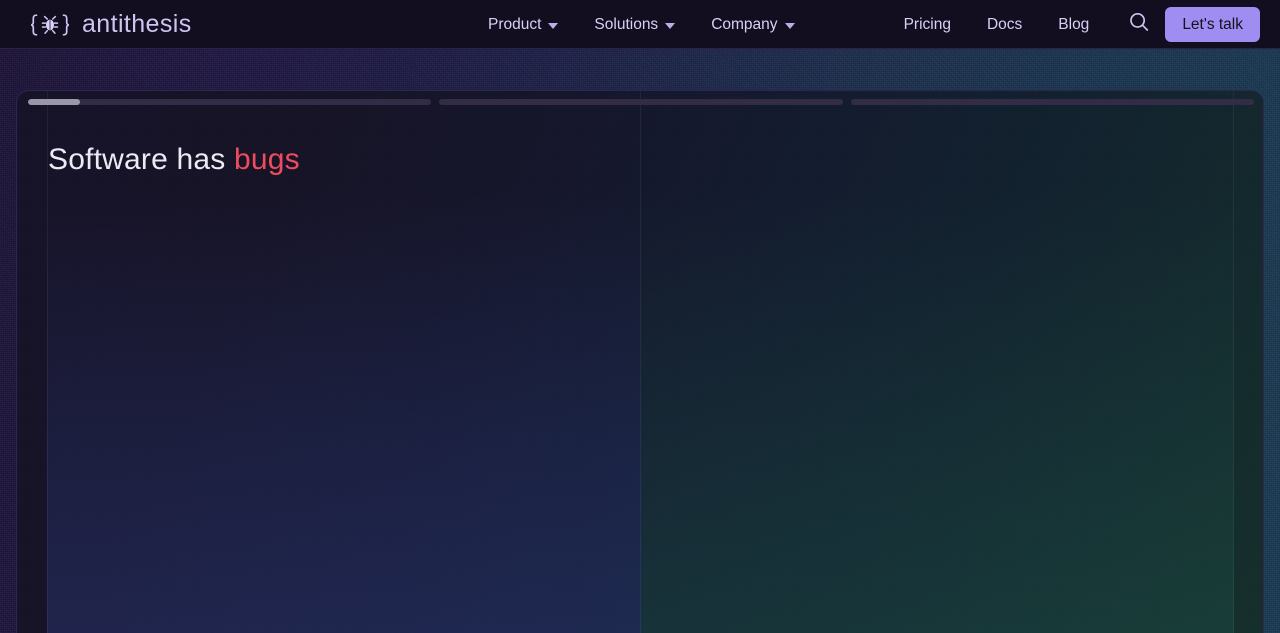 This screenshot has height=633, width=1280. What do you see at coordinates (626, 24) in the screenshot?
I see `nav-item-label: Solutions` at bounding box center [626, 24].